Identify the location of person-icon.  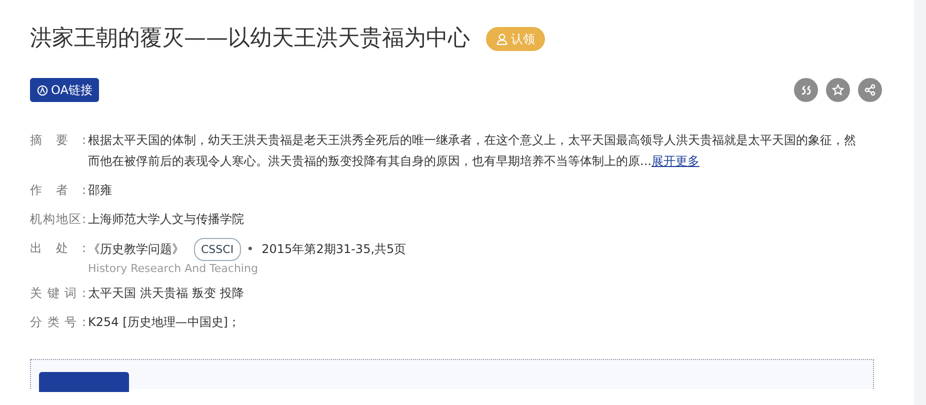
(502, 39).